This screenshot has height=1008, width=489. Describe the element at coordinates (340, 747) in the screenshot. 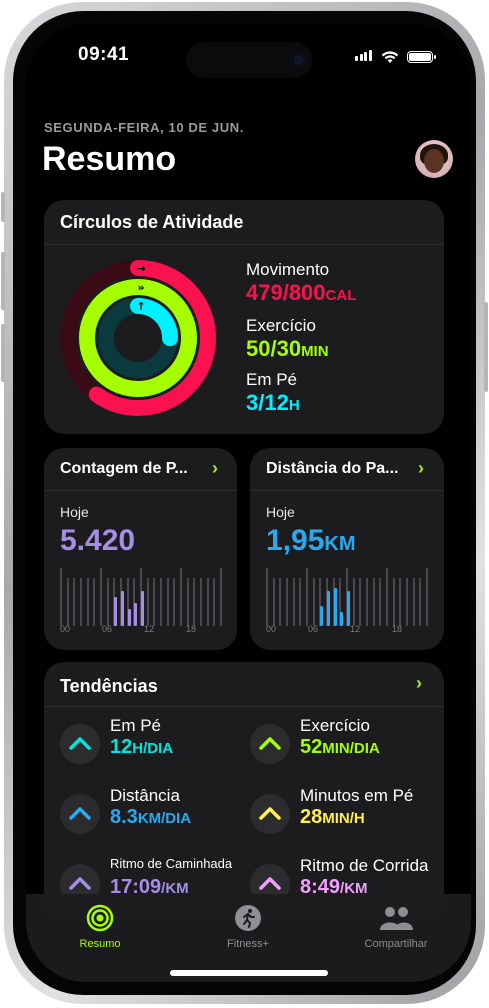

I see `trend-value: 52MIN/DIA` at that location.